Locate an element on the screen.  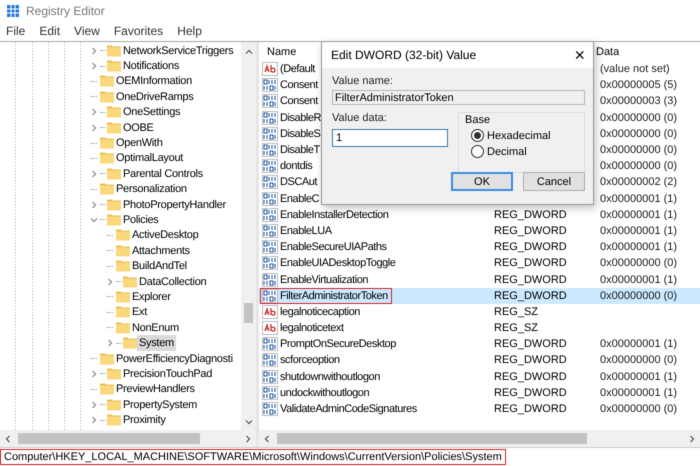
tree-item: OneSettings is located at coordinates (151, 112).